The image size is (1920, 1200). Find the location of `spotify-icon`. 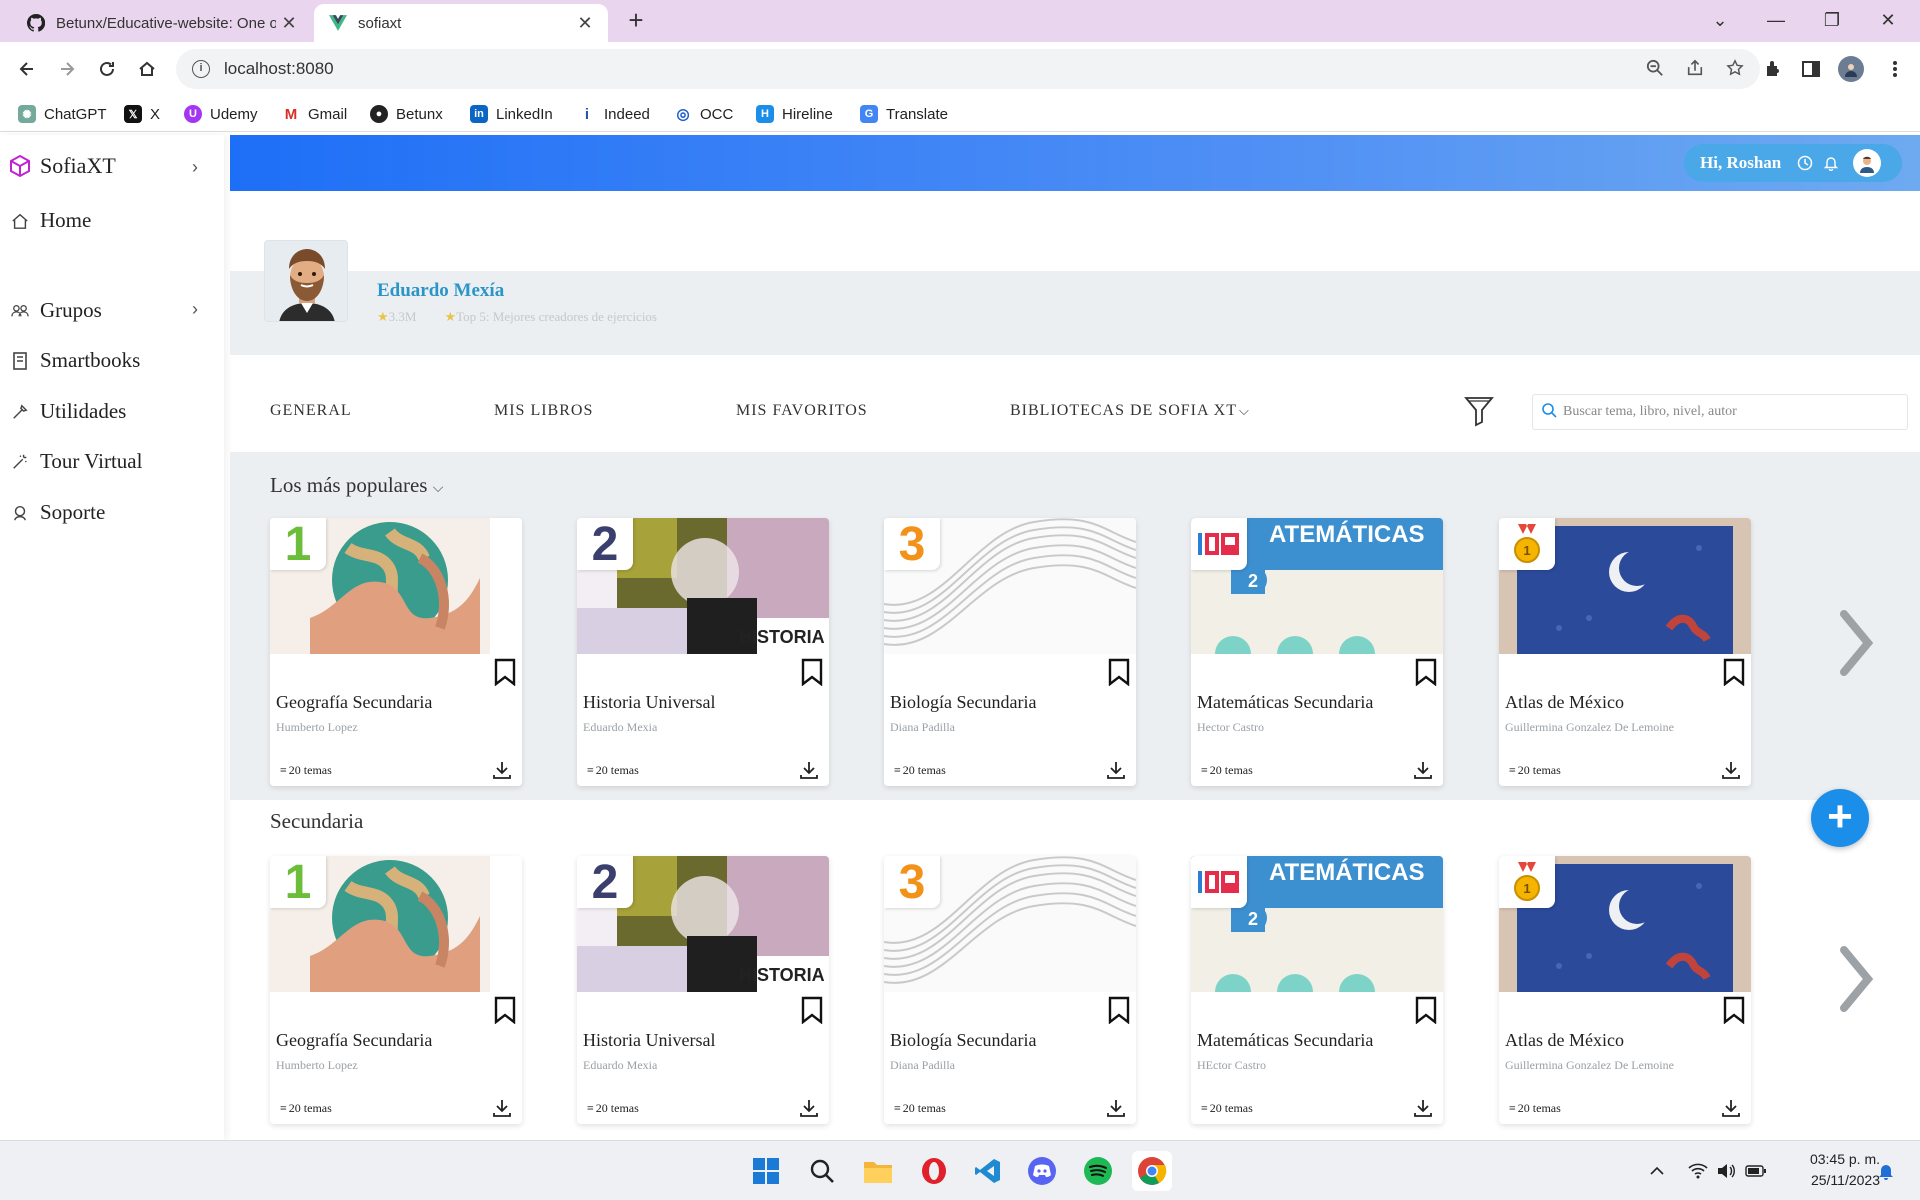

spotify-icon is located at coordinates (1098, 1171).